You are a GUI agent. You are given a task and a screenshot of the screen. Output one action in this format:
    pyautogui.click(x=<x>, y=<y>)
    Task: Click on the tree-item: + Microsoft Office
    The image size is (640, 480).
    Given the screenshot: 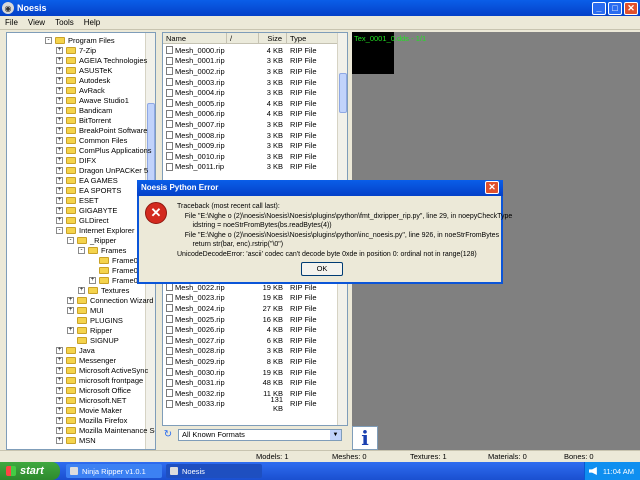 What is the action you would take?
    pyautogui.click(x=93, y=390)
    